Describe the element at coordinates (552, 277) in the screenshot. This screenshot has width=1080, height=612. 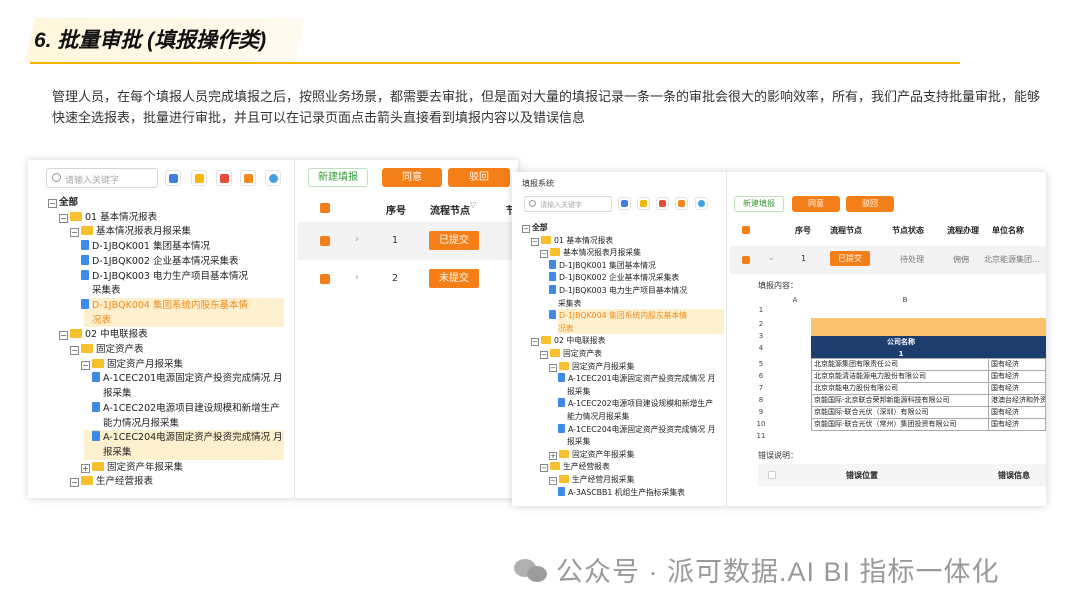
I see `document-icon` at that location.